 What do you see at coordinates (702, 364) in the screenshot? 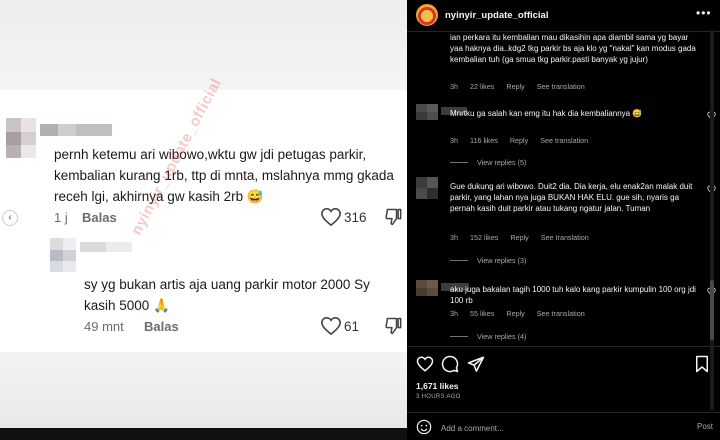
I see `bookmark-icon` at bounding box center [702, 364].